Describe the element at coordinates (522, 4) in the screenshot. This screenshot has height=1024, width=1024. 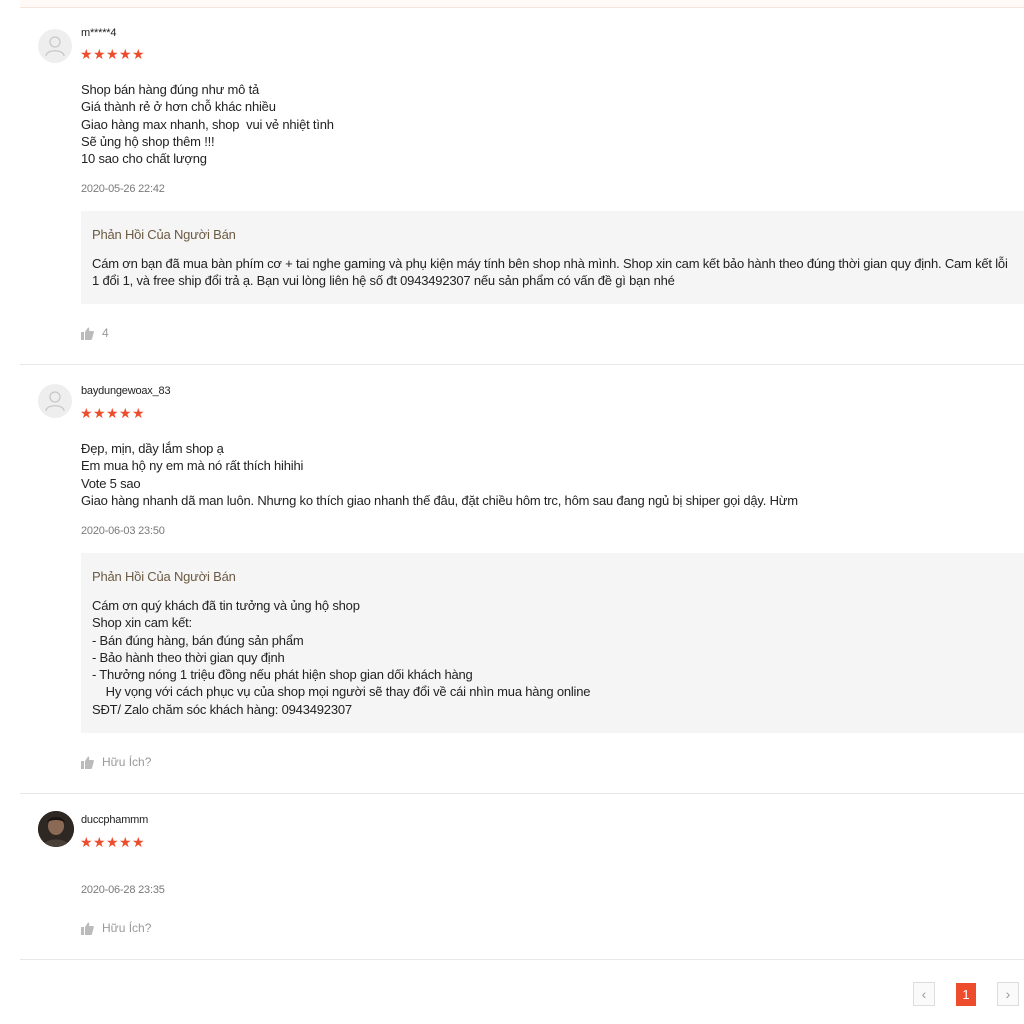
I see `top-divider` at that location.